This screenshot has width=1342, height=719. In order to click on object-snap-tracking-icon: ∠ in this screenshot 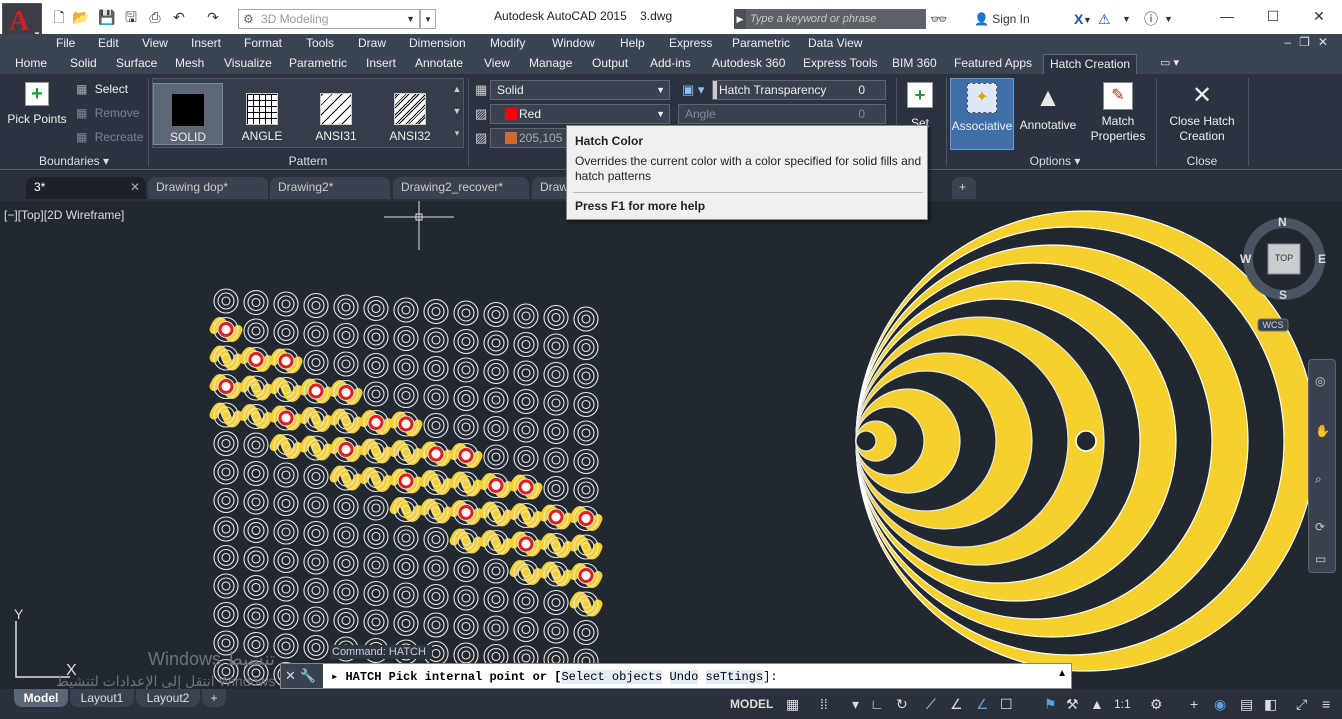, I will do `click(956, 704)`.